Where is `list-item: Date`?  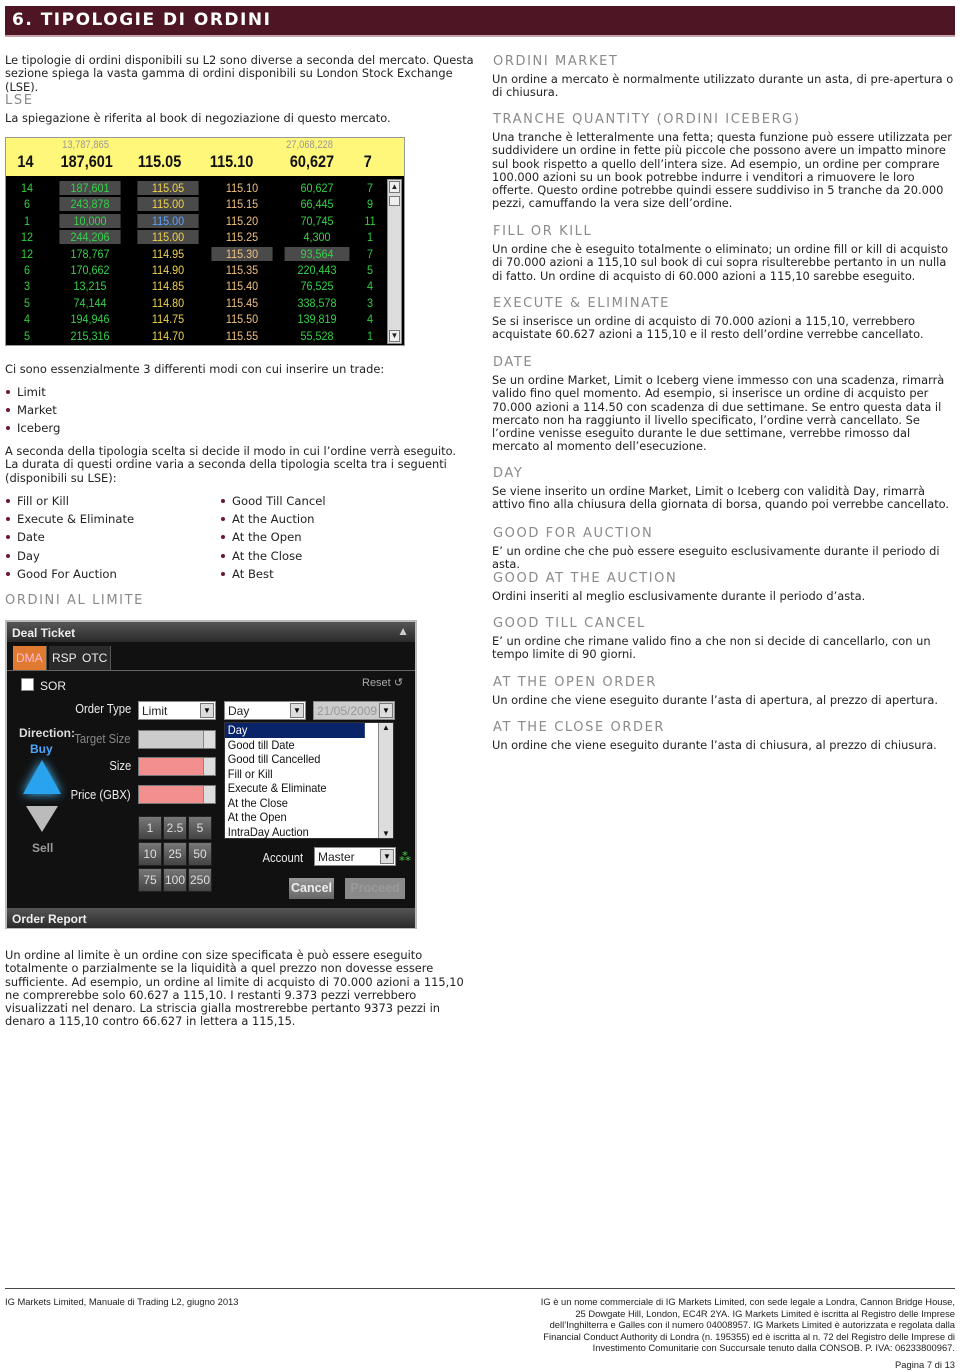
list-item: Date is located at coordinates (69, 537).